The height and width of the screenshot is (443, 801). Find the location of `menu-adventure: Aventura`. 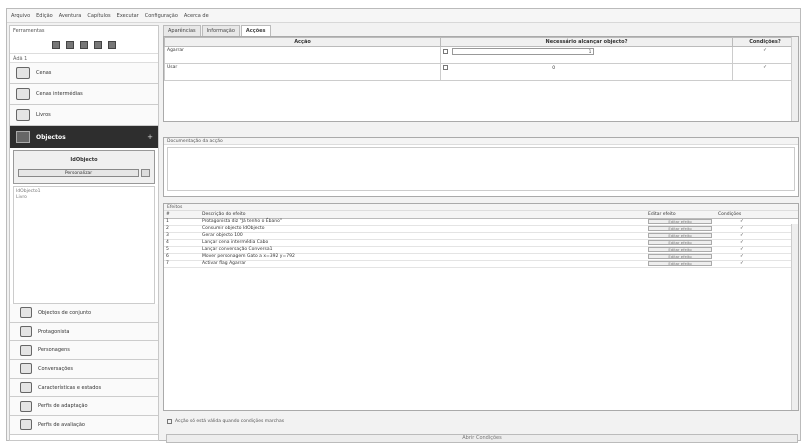

menu-adventure: Aventura is located at coordinates (70, 16).